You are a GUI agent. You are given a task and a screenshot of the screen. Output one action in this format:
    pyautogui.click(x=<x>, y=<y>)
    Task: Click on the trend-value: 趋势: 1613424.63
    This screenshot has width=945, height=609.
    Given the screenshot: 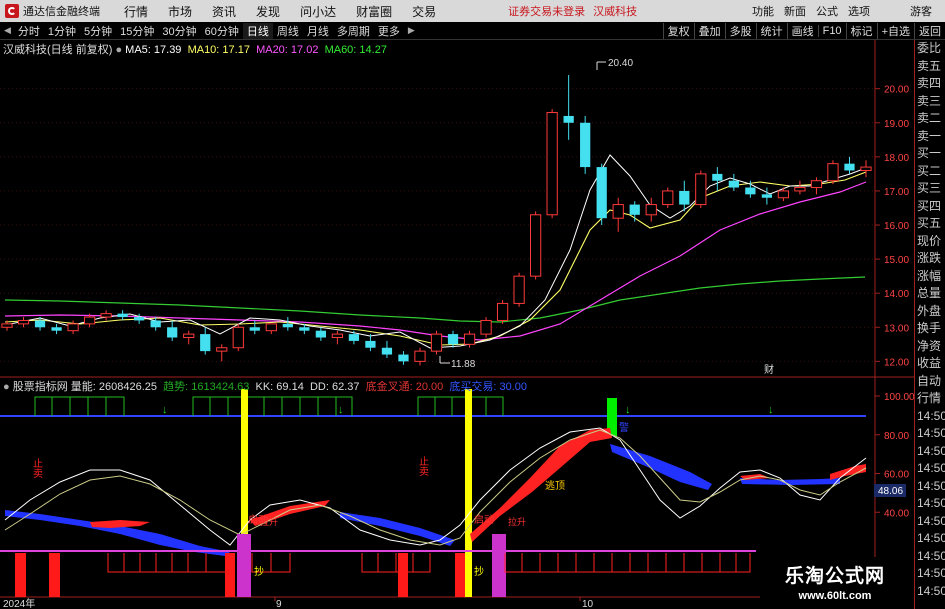 What is the action you would take?
    pyautogui.click(x=206, y=387)
    